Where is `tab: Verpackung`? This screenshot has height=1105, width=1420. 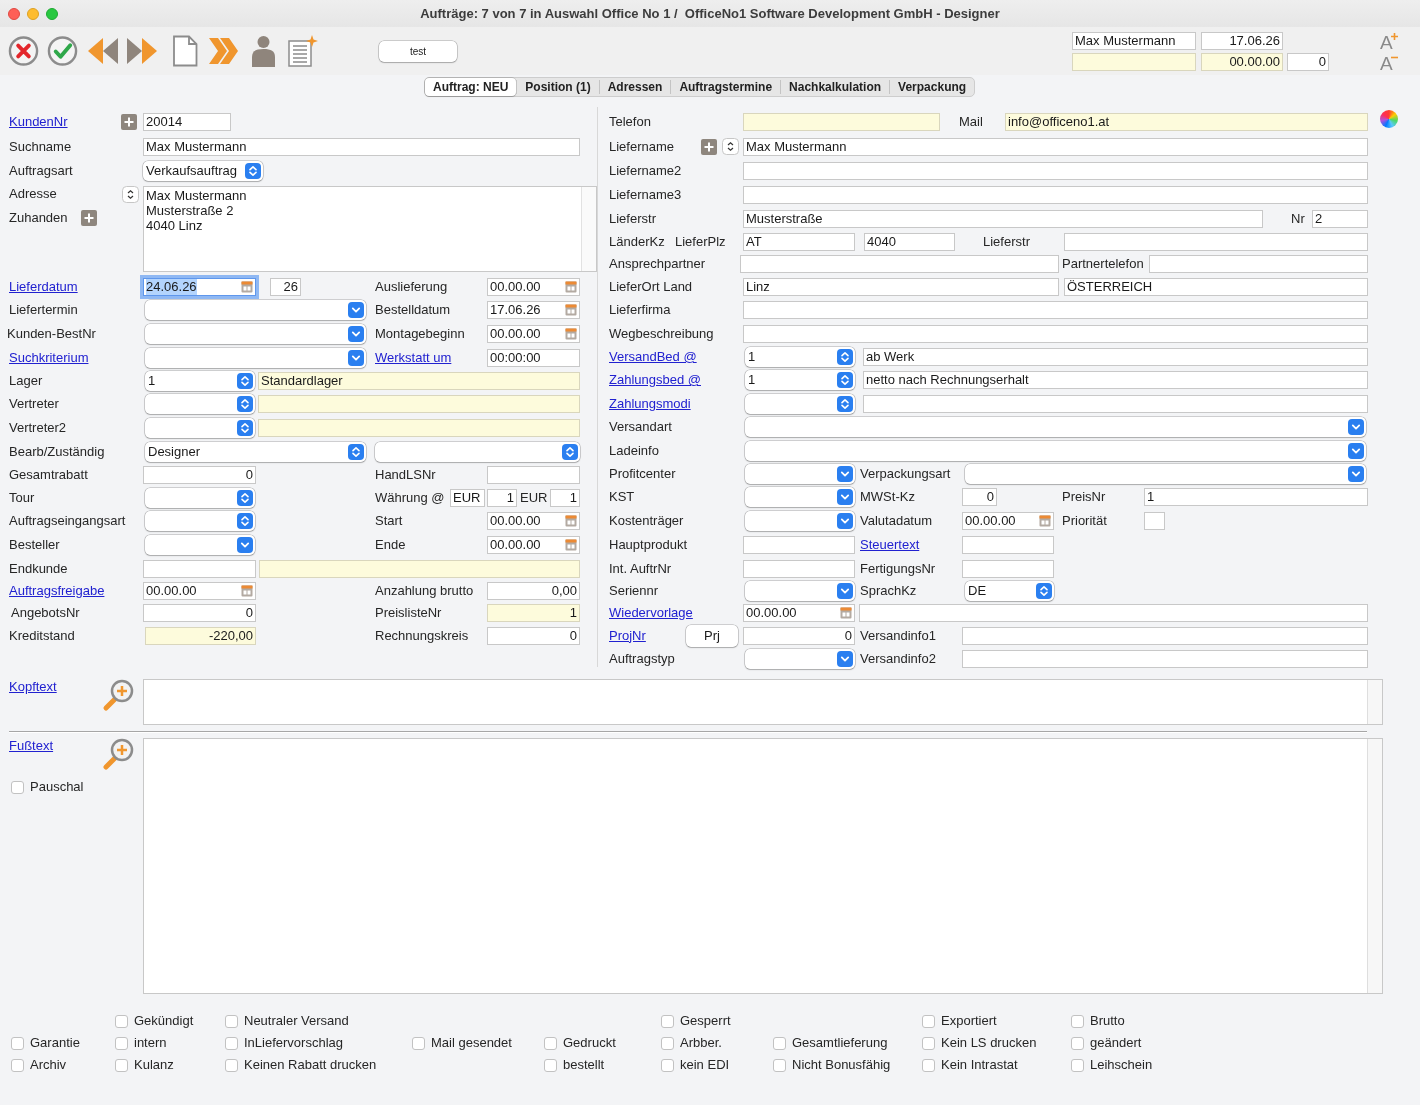
tab: Verpackung is located at coordinates (932, 87).